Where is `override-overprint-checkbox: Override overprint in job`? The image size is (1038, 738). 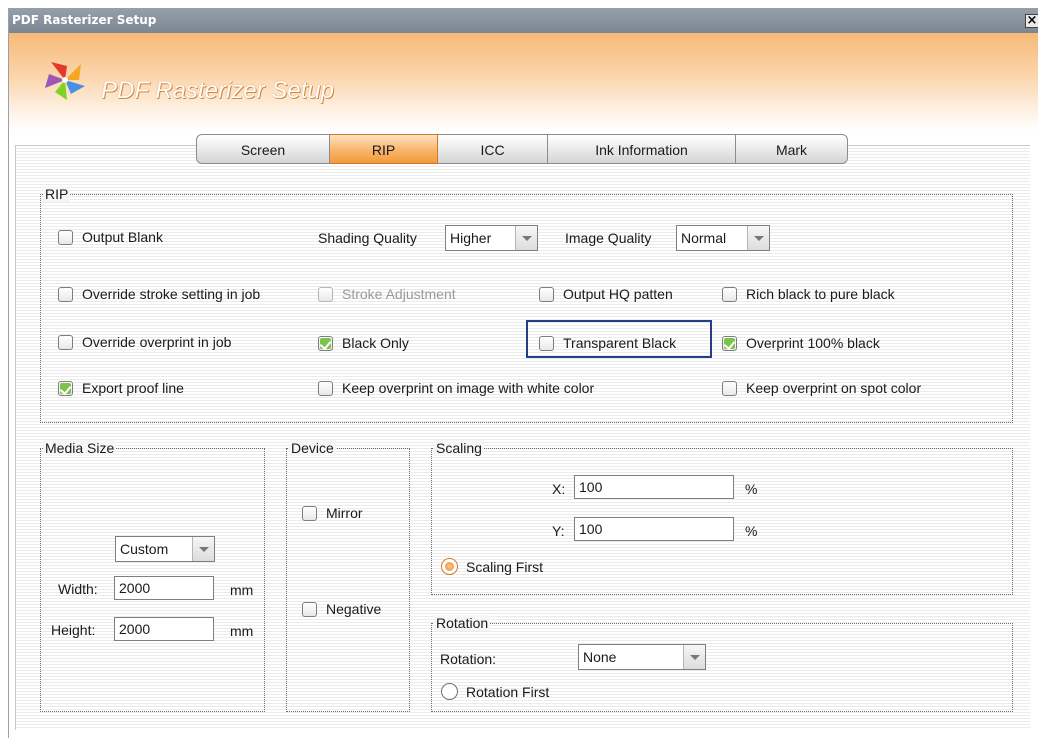 override-overprint-checkbox: Override overprint in job is located at coordinates (144, 342).